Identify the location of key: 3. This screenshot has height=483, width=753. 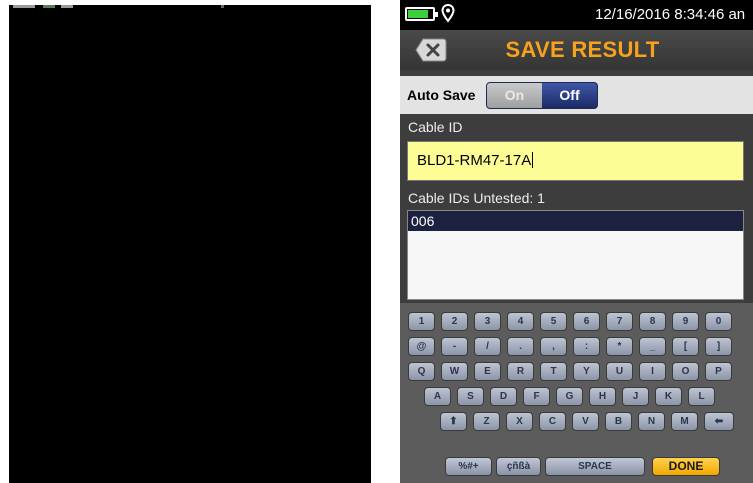
(487, 321).